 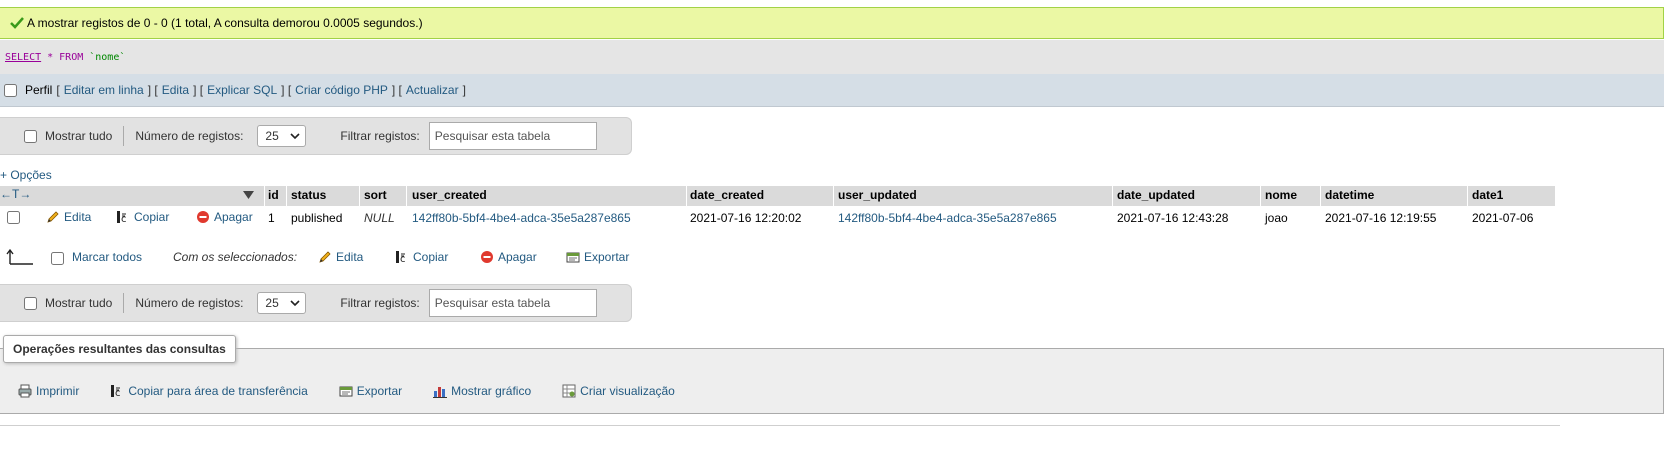 What do you see at coordinates (569, 391) in the screenshot?
I see `view-table-icon` at bounding box center [569, 391].